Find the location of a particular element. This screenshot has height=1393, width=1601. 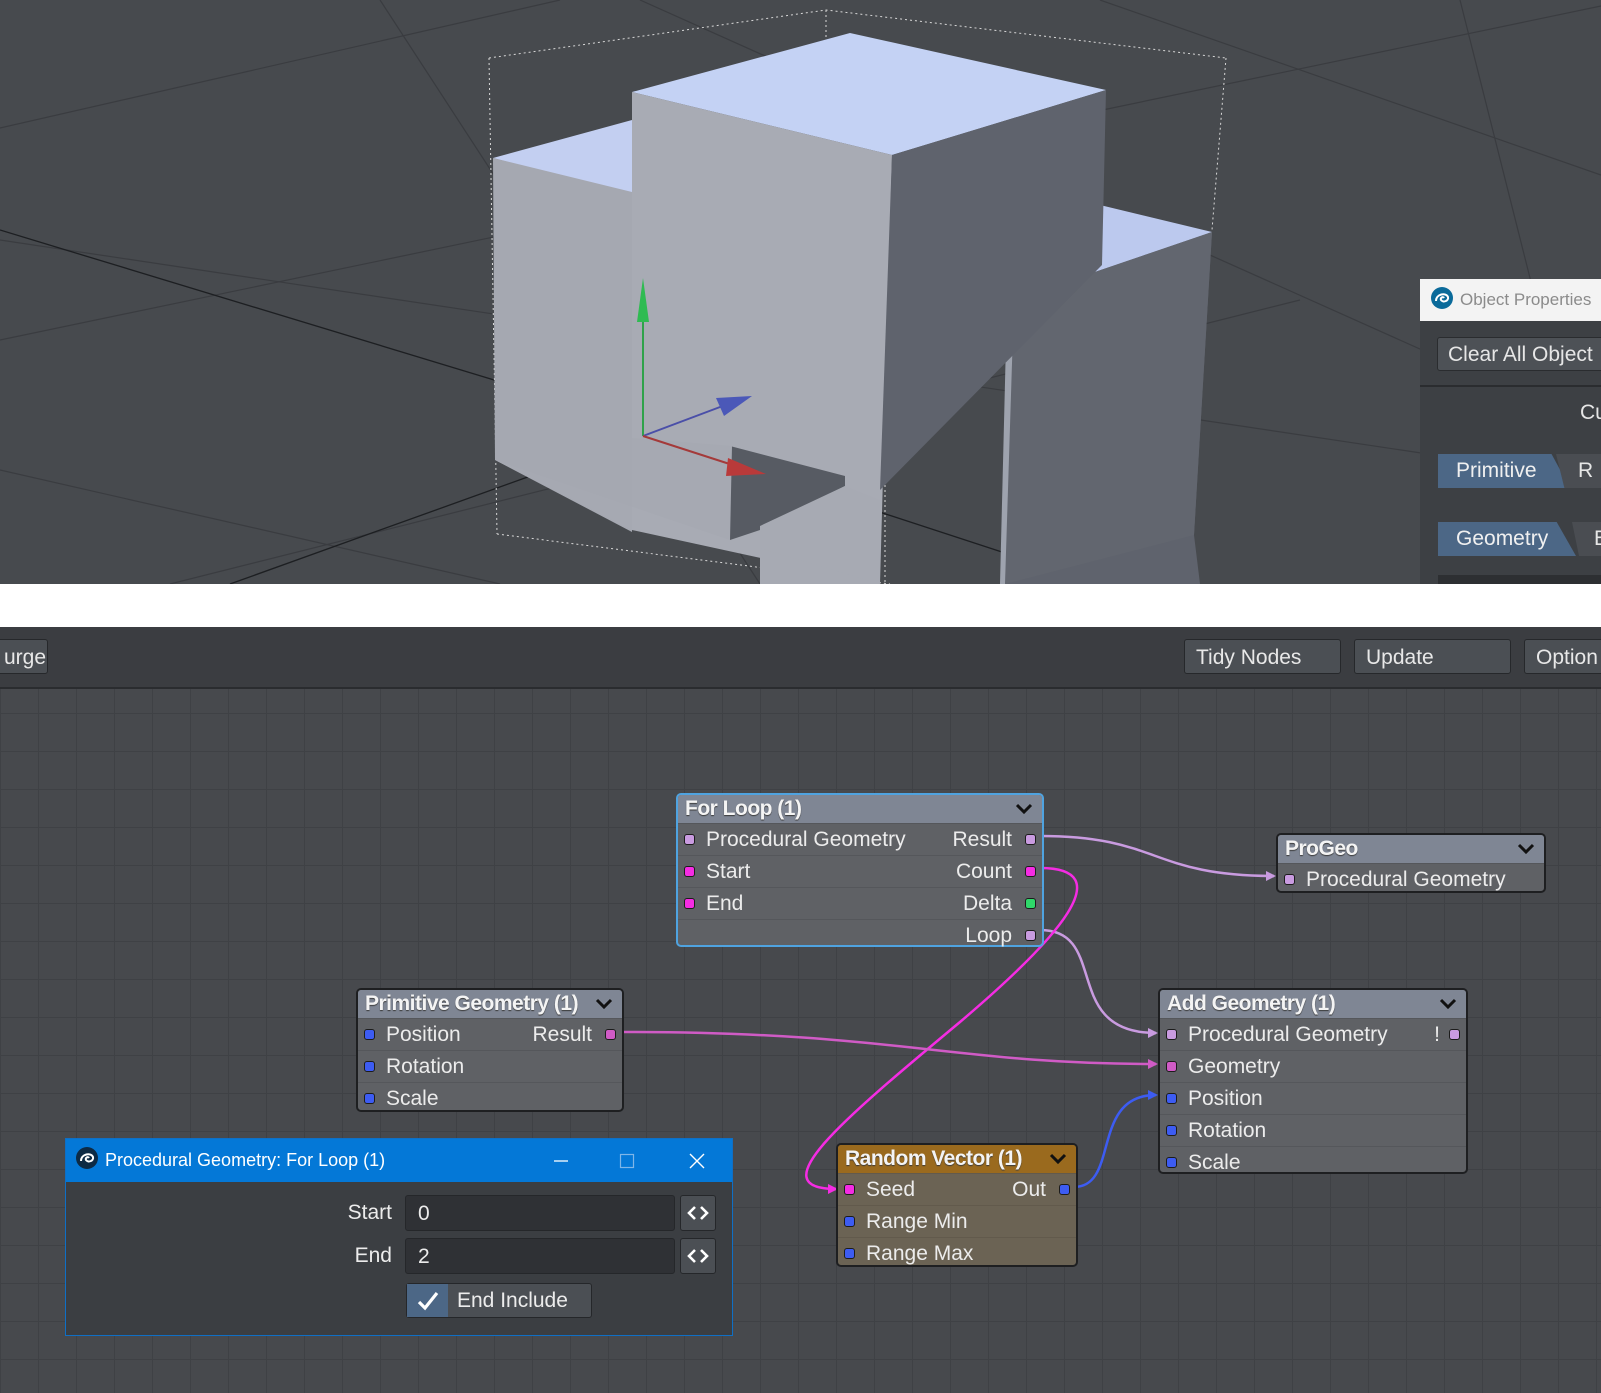

progeo-node-header: ProGeo is located at coordinates (1411, 849).